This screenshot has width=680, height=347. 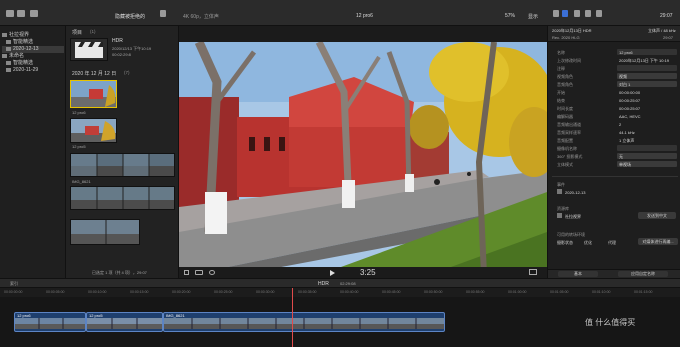 What do you see at coordinates (601, 292) in the screenshot?
I see `ruler-tick: 00:01:10:00` at bounding box center [601, 292].